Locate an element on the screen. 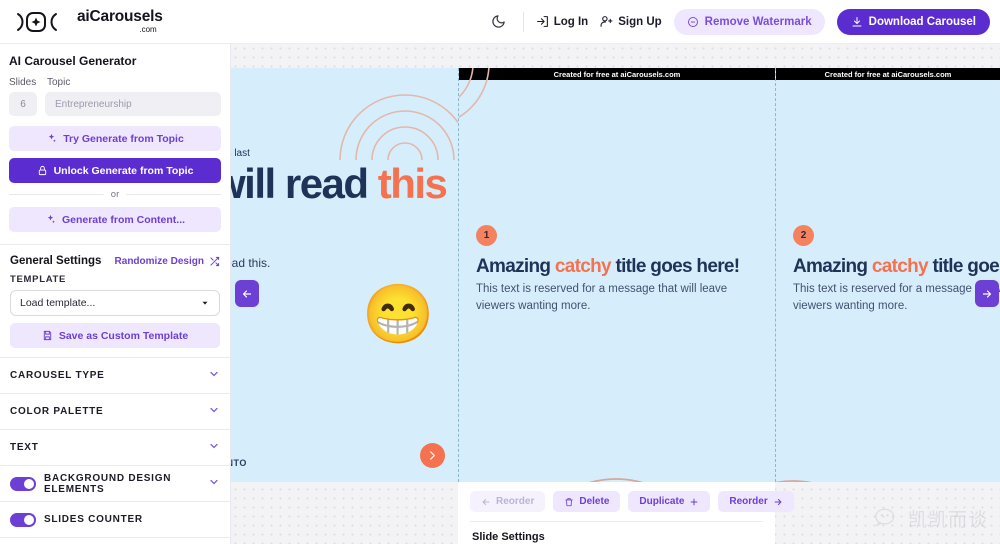 Image resolution: width=1000 pixels, height=544 pixels. carousel-type-label: CAROUSEL TYPE is located at coordinates (57, 375).